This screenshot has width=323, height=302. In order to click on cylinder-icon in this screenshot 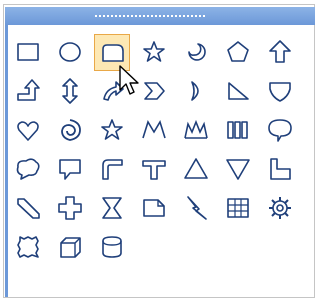, I will do `click(112, 247)`.